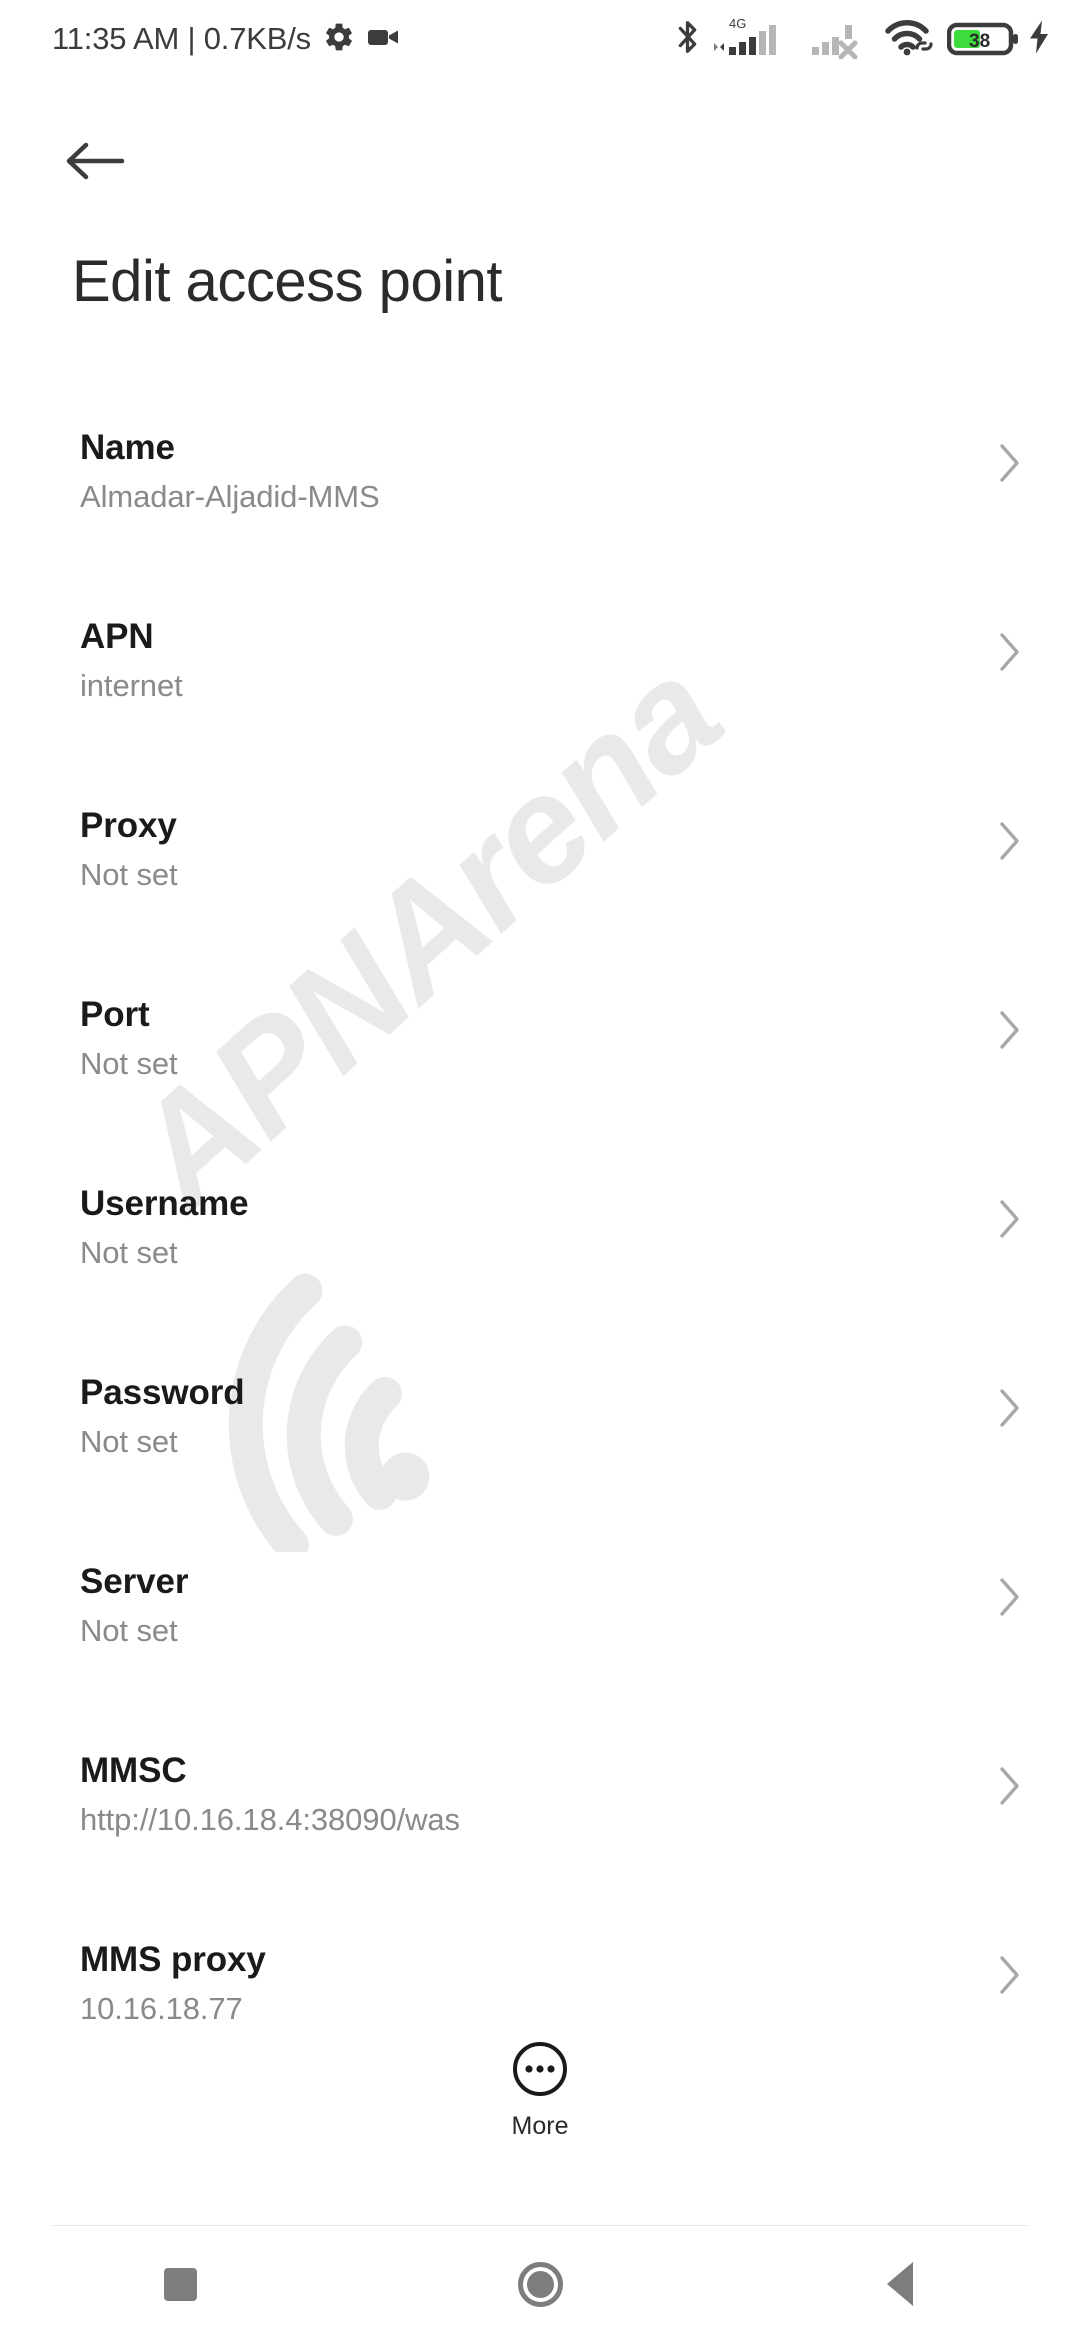 The image size is (1080, 2340). Describe the element at coordinates (287, 281) in the screenshot. I see `page-title: Edit access point` at that location.